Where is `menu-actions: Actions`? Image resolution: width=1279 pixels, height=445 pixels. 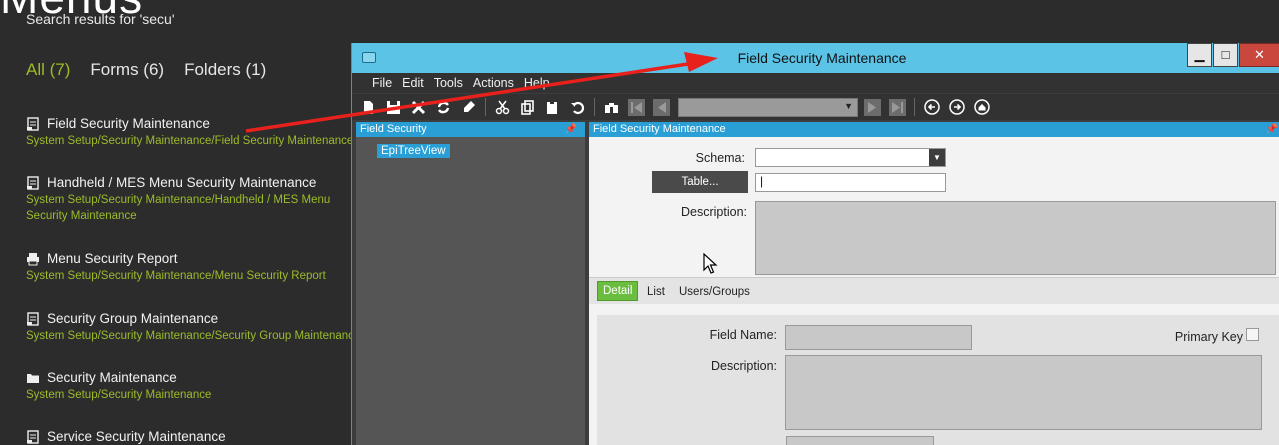 menu-actions: Actions is located at coordinates (493, 83).